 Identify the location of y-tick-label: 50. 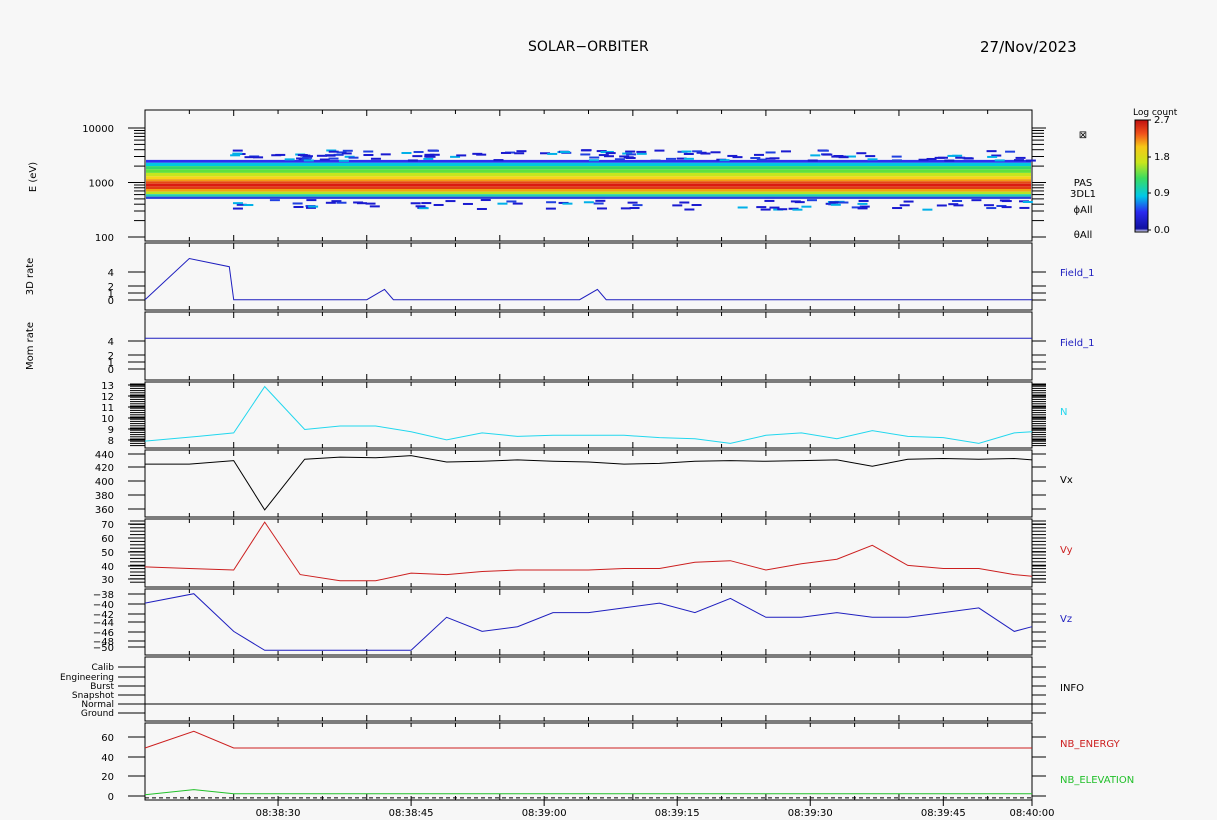
(107, 553).